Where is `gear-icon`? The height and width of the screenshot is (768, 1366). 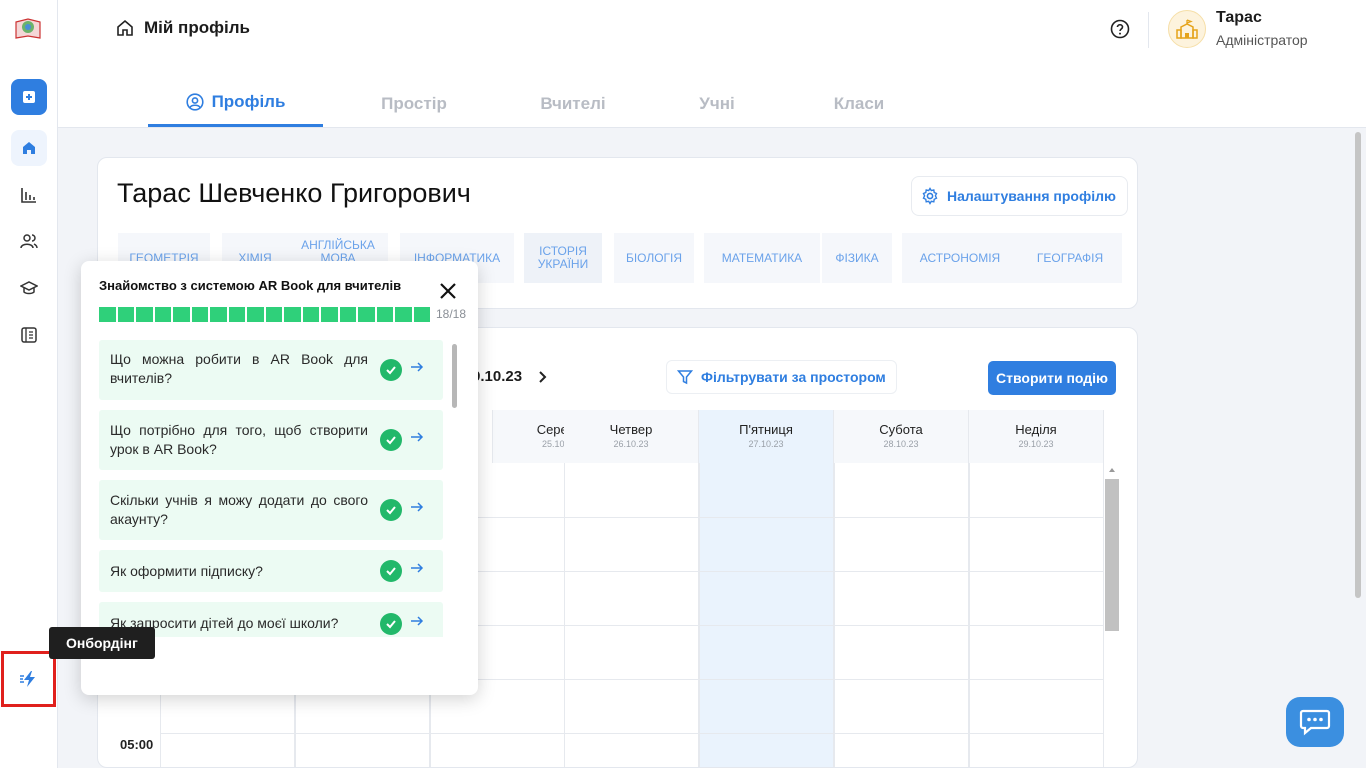 gear-icon is located at coordinates (930, 196).